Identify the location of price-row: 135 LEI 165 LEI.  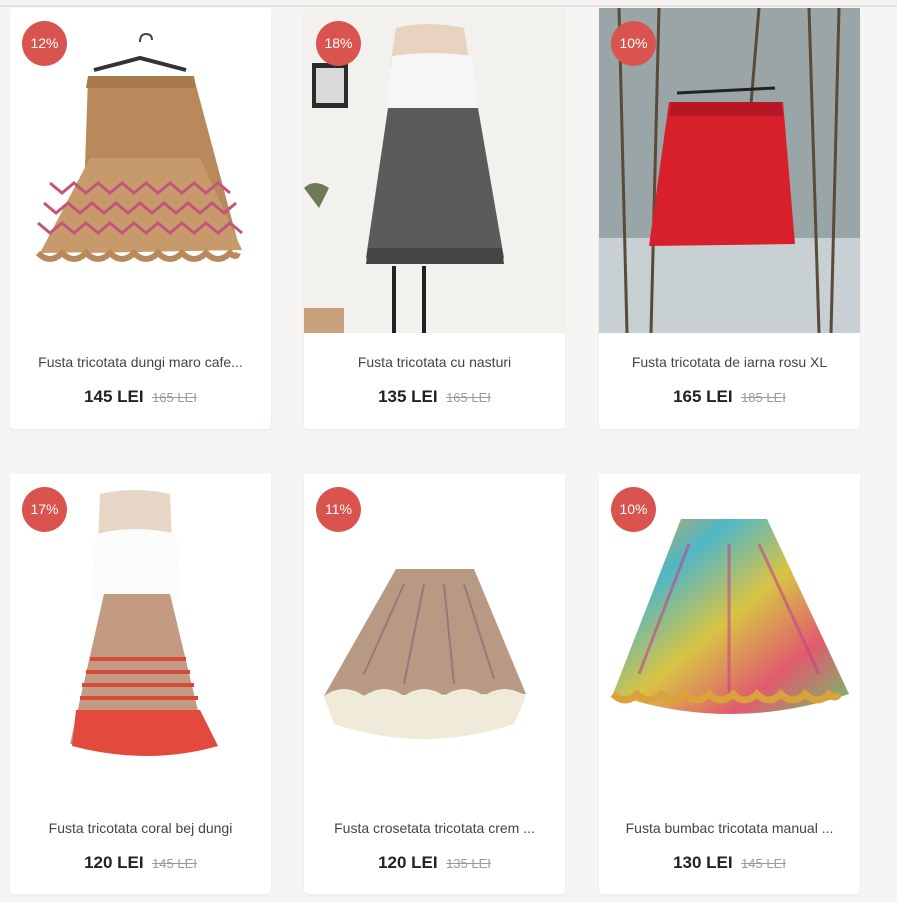
(434, 397).